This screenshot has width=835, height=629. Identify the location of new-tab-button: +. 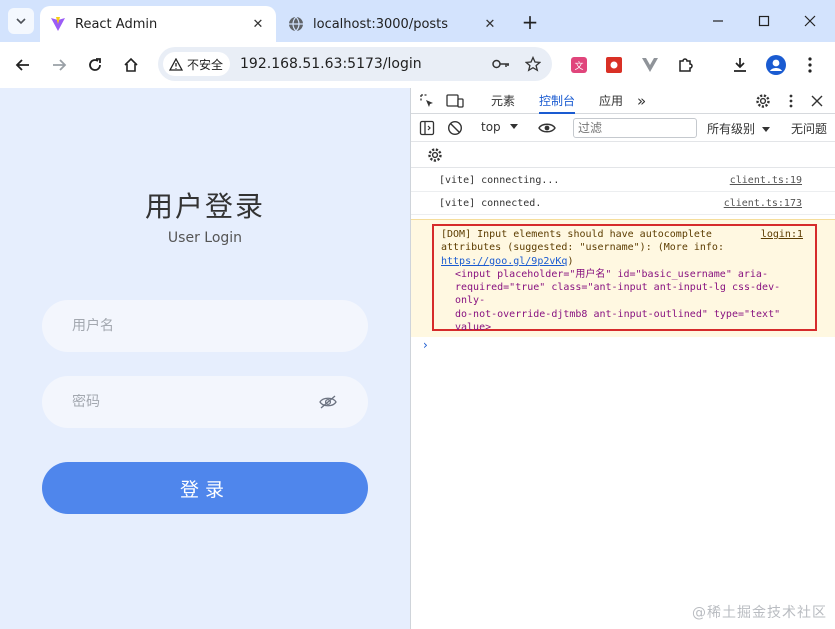
(530, 22).